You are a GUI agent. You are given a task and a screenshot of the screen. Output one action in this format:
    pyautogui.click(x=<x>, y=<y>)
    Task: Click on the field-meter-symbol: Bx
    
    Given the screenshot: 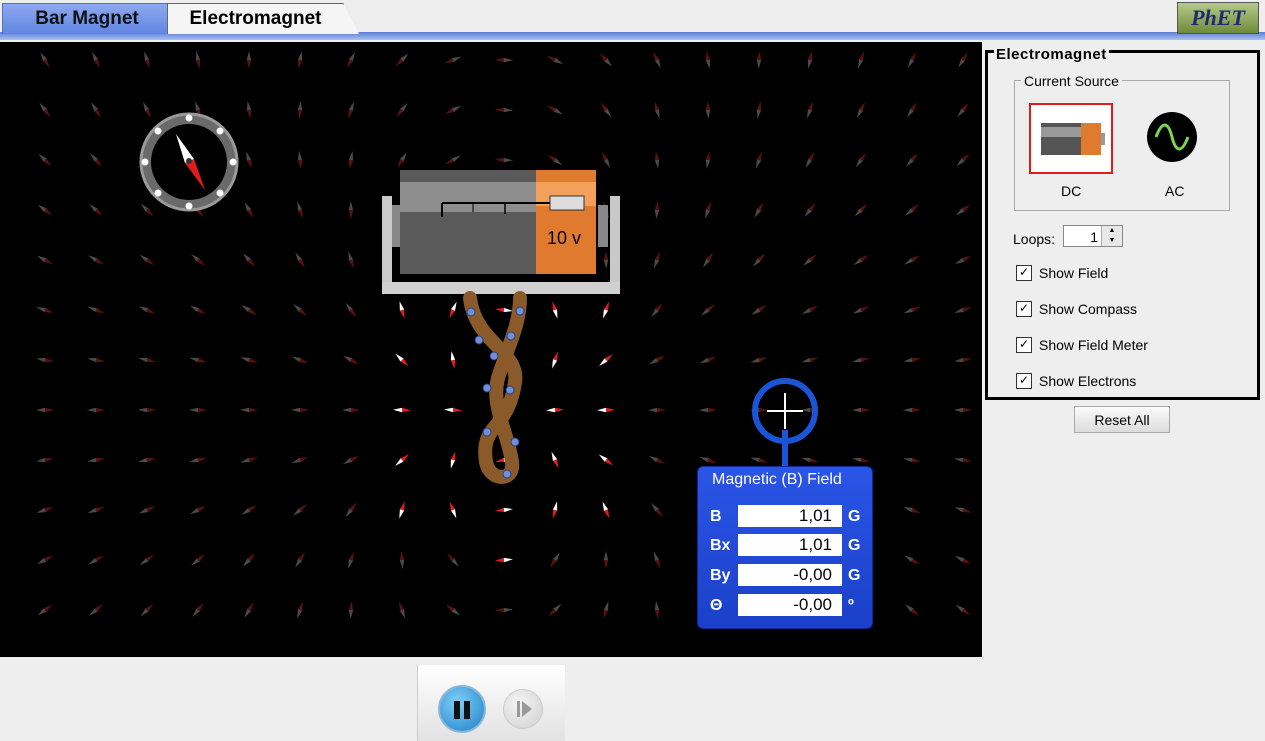 What is the action you would take?
    pyautogui.click(x=720, y=545)
    